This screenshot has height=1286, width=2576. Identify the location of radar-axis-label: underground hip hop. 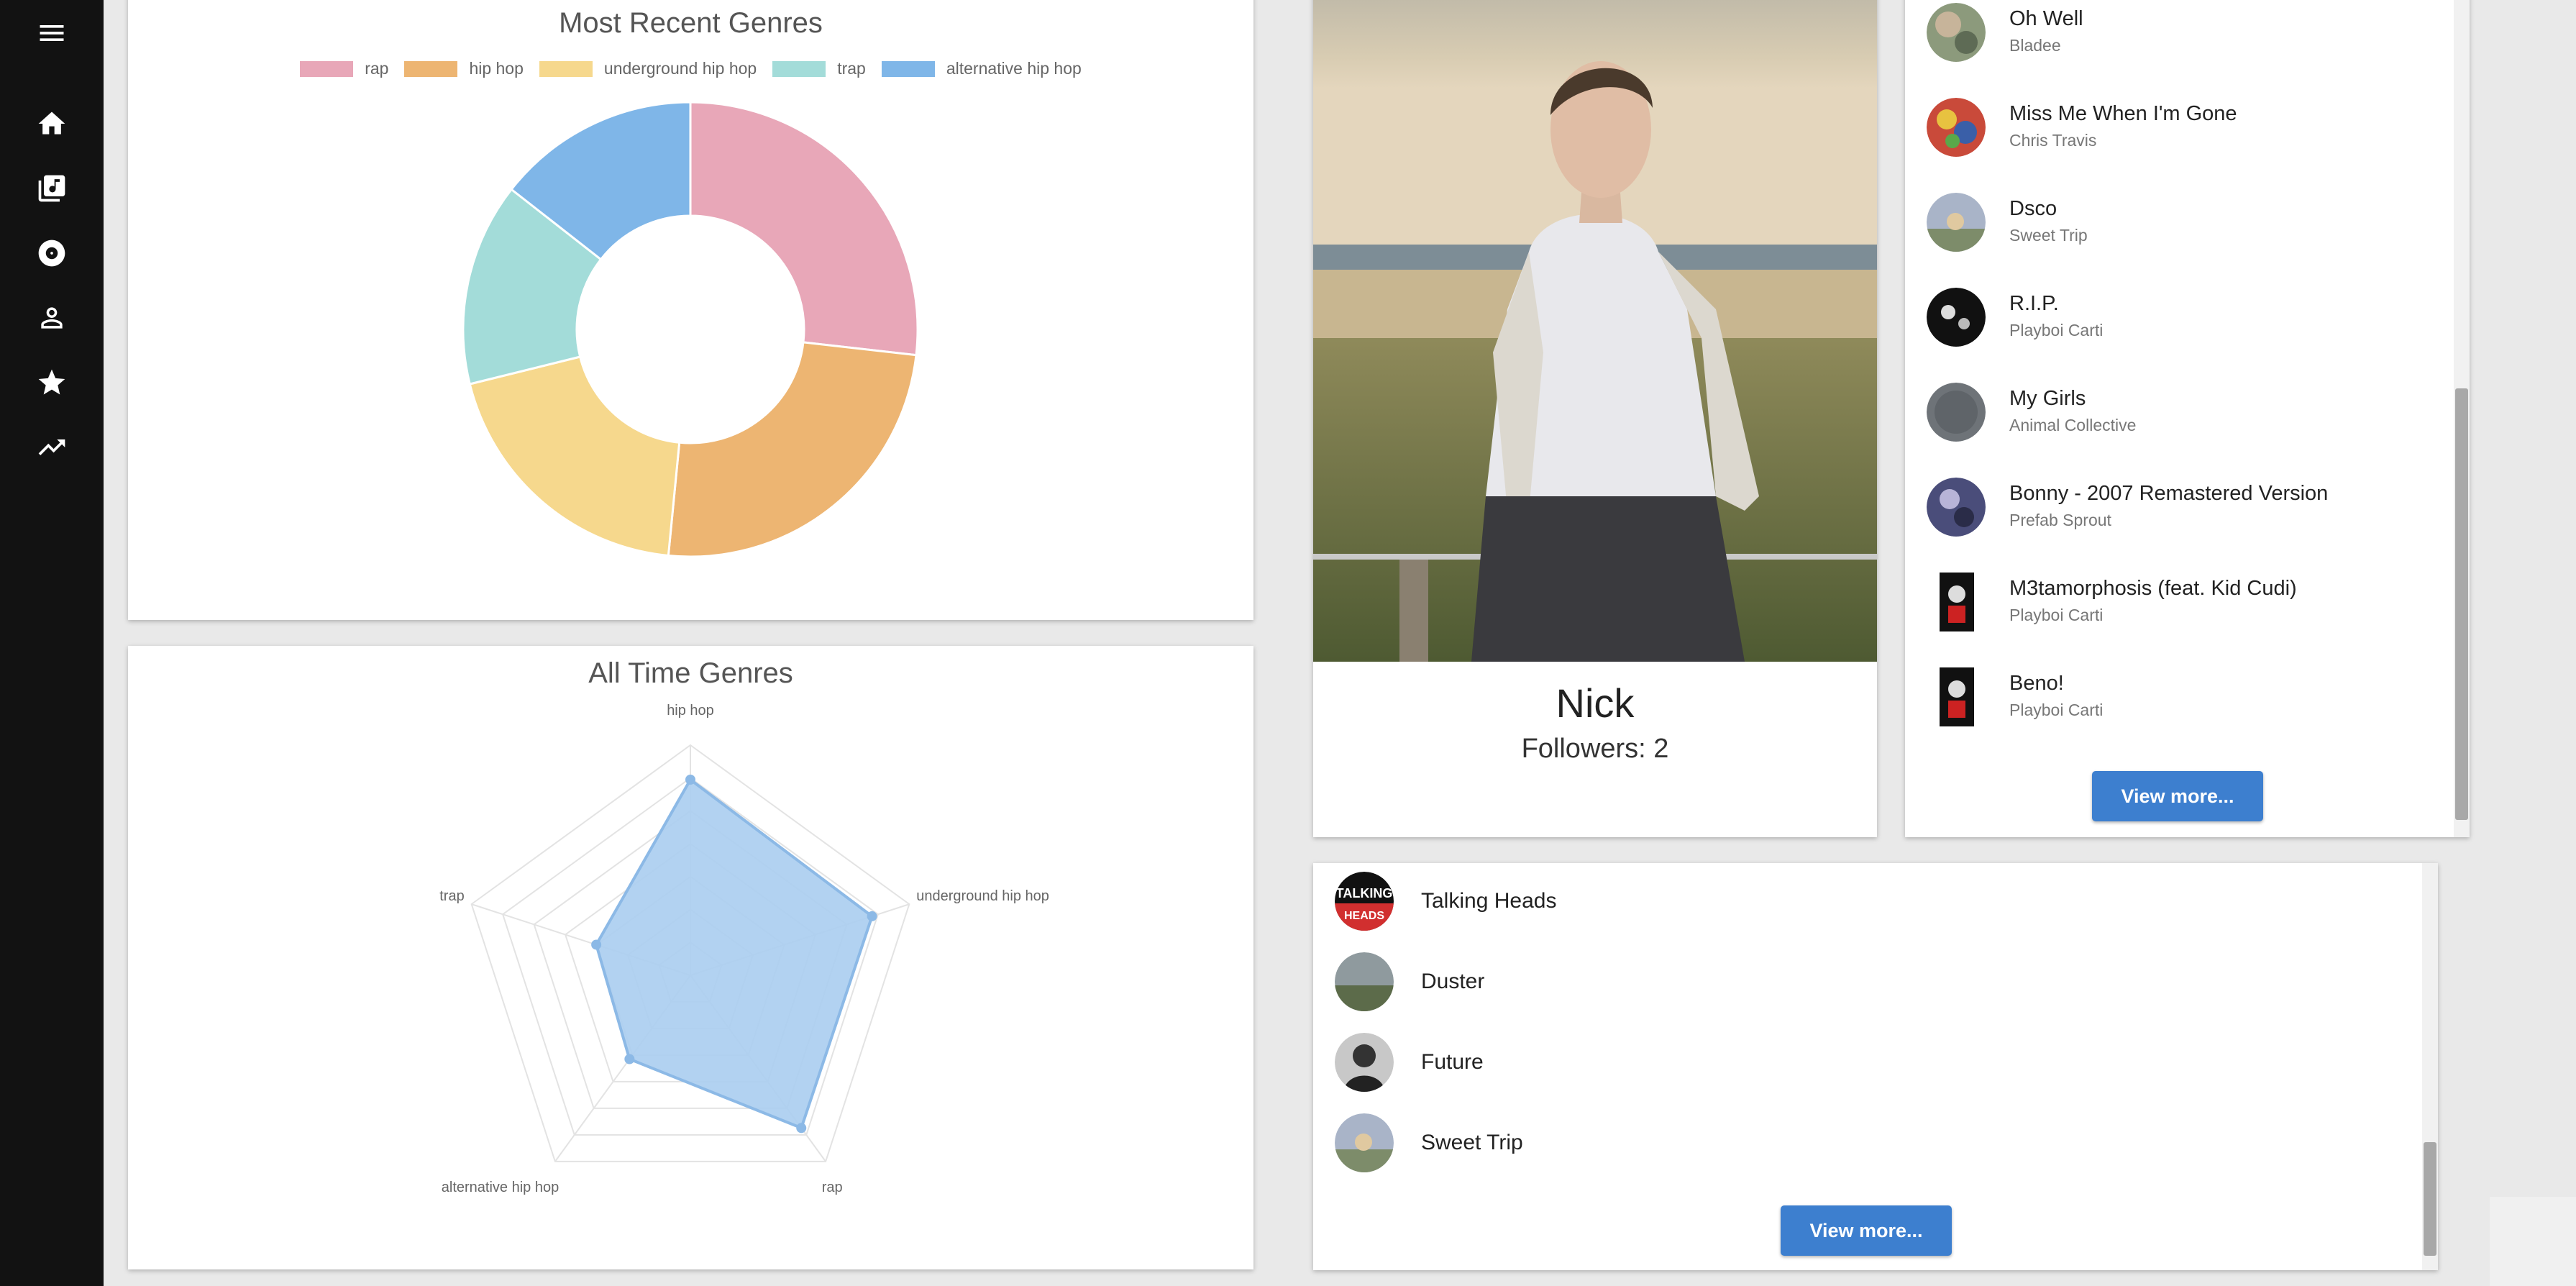
(982, 896).